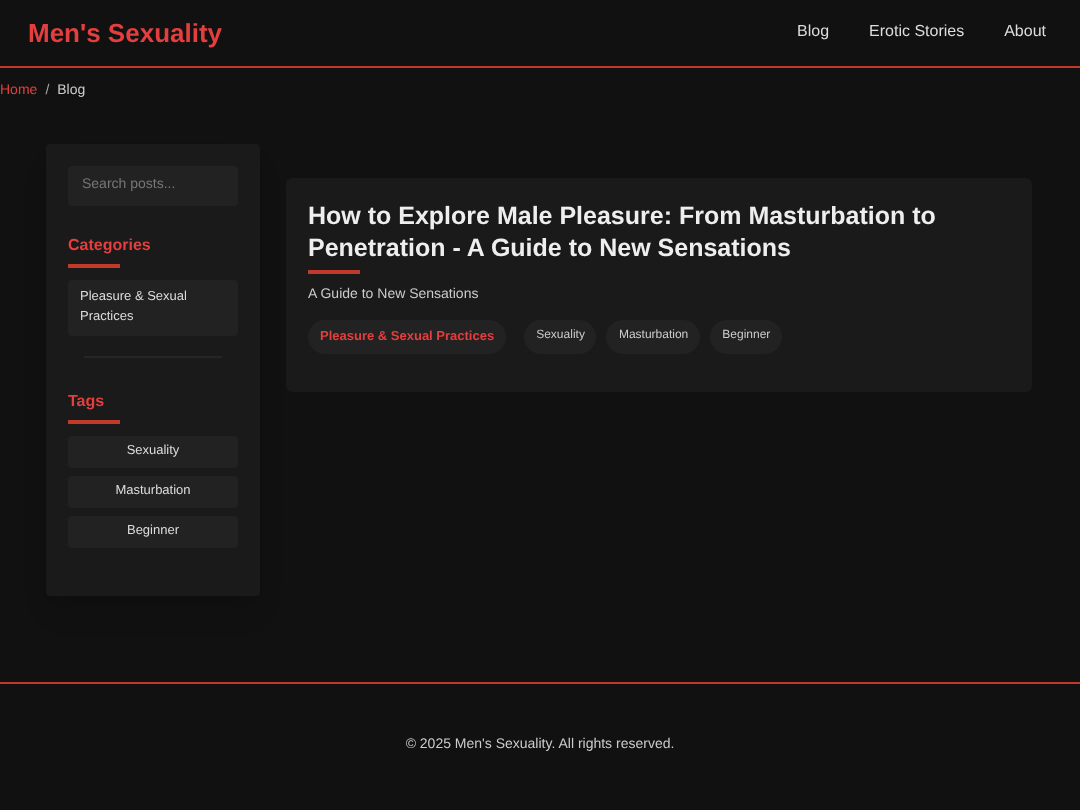  Describe the element at coordinates (917, 32) in the screenshot. I see `nav-link: Erotic Stories` at that location.